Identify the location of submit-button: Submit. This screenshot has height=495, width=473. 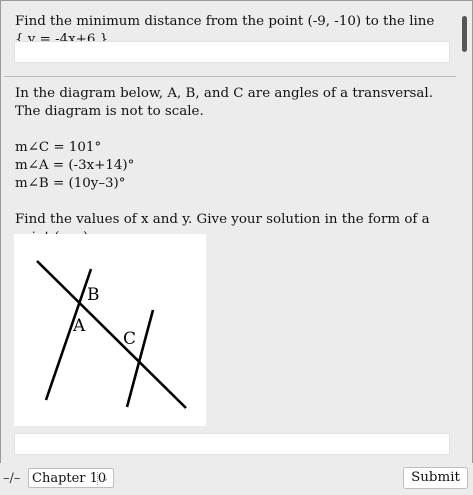
(435, 478).